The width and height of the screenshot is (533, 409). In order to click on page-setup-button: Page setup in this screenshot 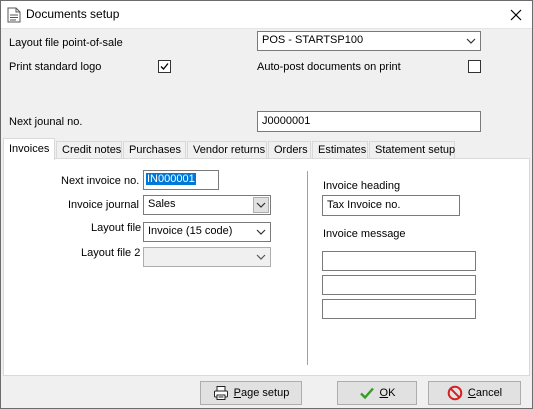, I will do `click(251, 393)`.